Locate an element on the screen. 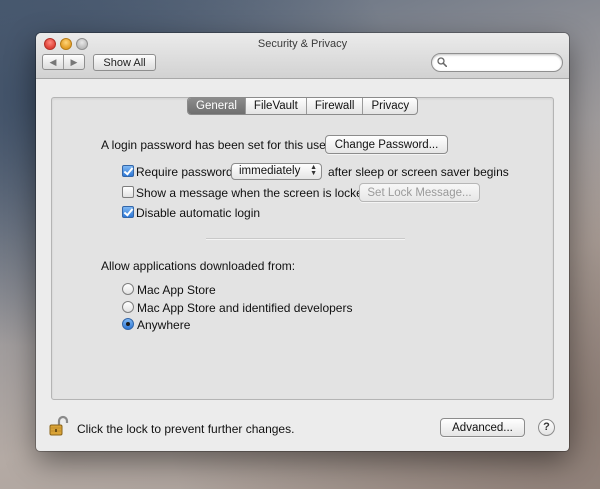 This screenshot has width=600, height=489. radio-anywhere-label: Anywhere is located at coordinates (164, 325).